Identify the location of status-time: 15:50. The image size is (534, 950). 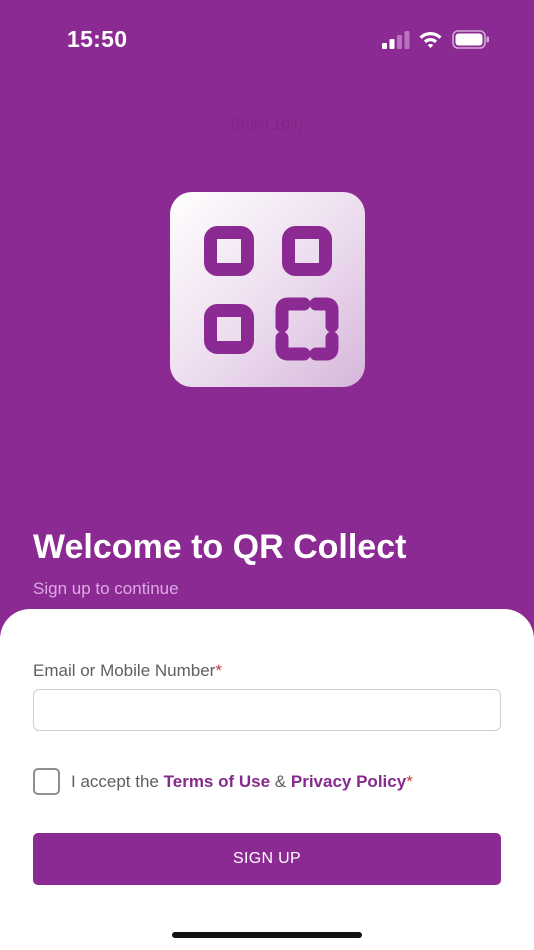
(97, 39).